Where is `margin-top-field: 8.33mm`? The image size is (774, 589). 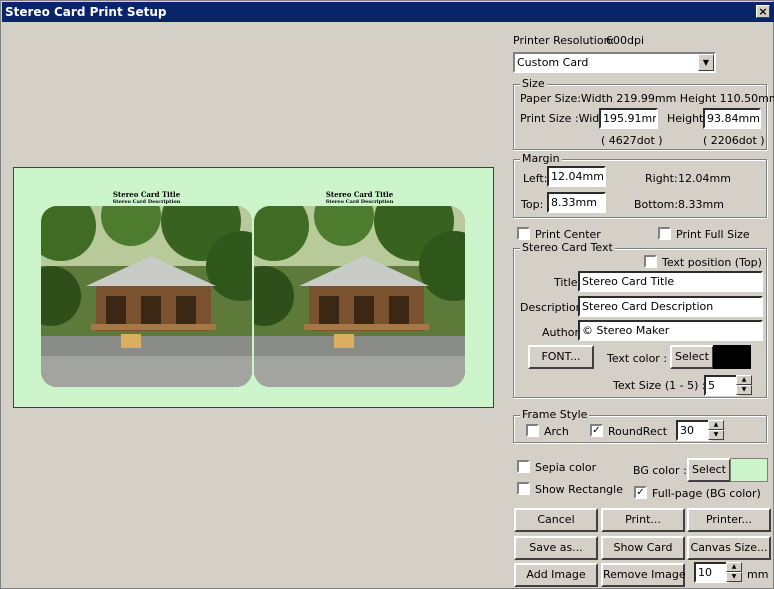
margin-top-field: 8.33mm is located at coordinates (576, 202).